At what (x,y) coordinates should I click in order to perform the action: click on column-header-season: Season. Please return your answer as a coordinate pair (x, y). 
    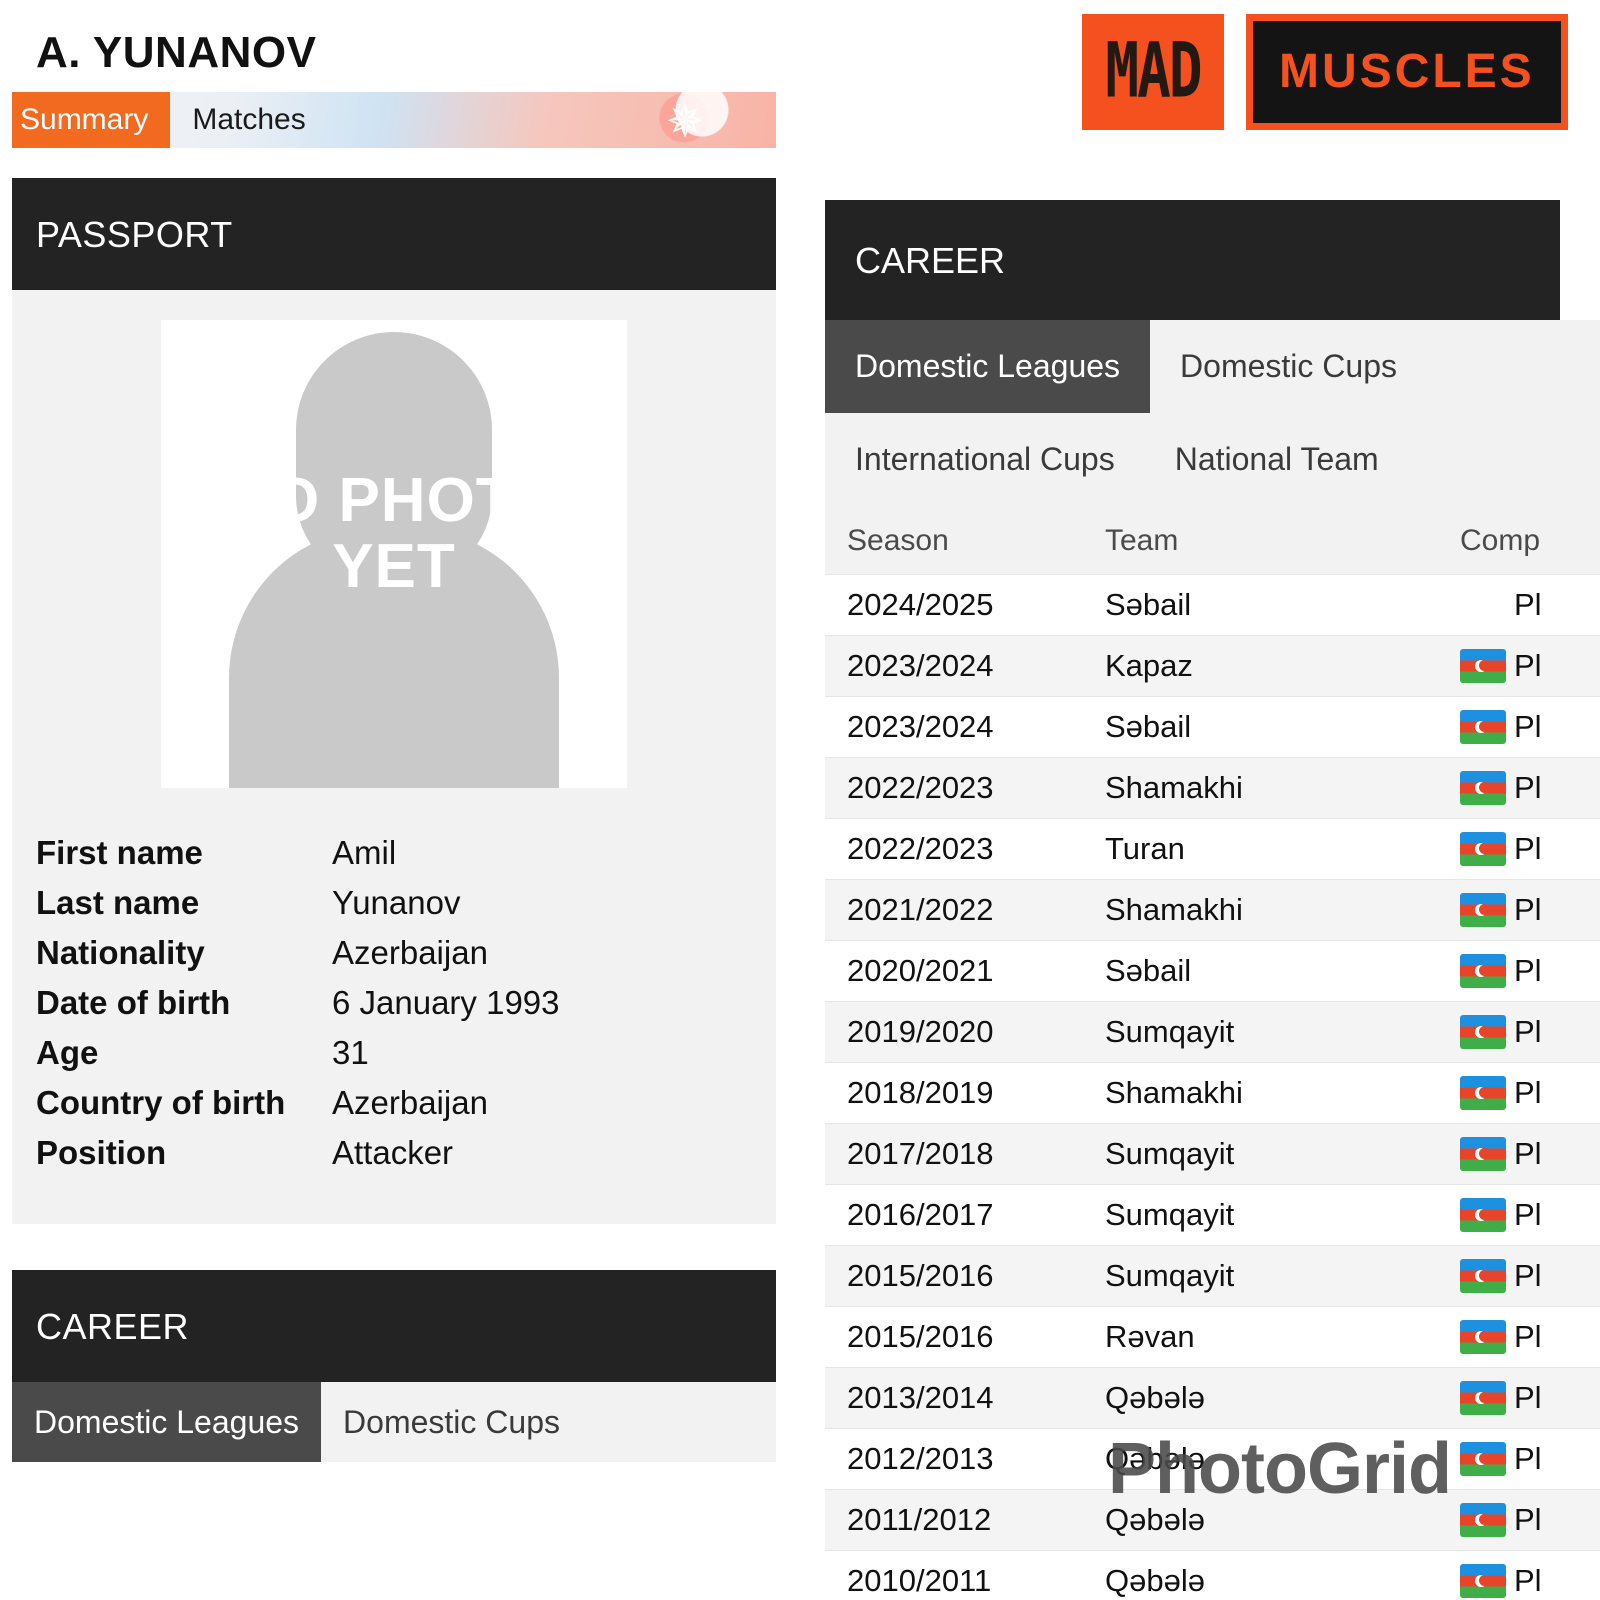
    Looking at the image, I should click on (954, 540).